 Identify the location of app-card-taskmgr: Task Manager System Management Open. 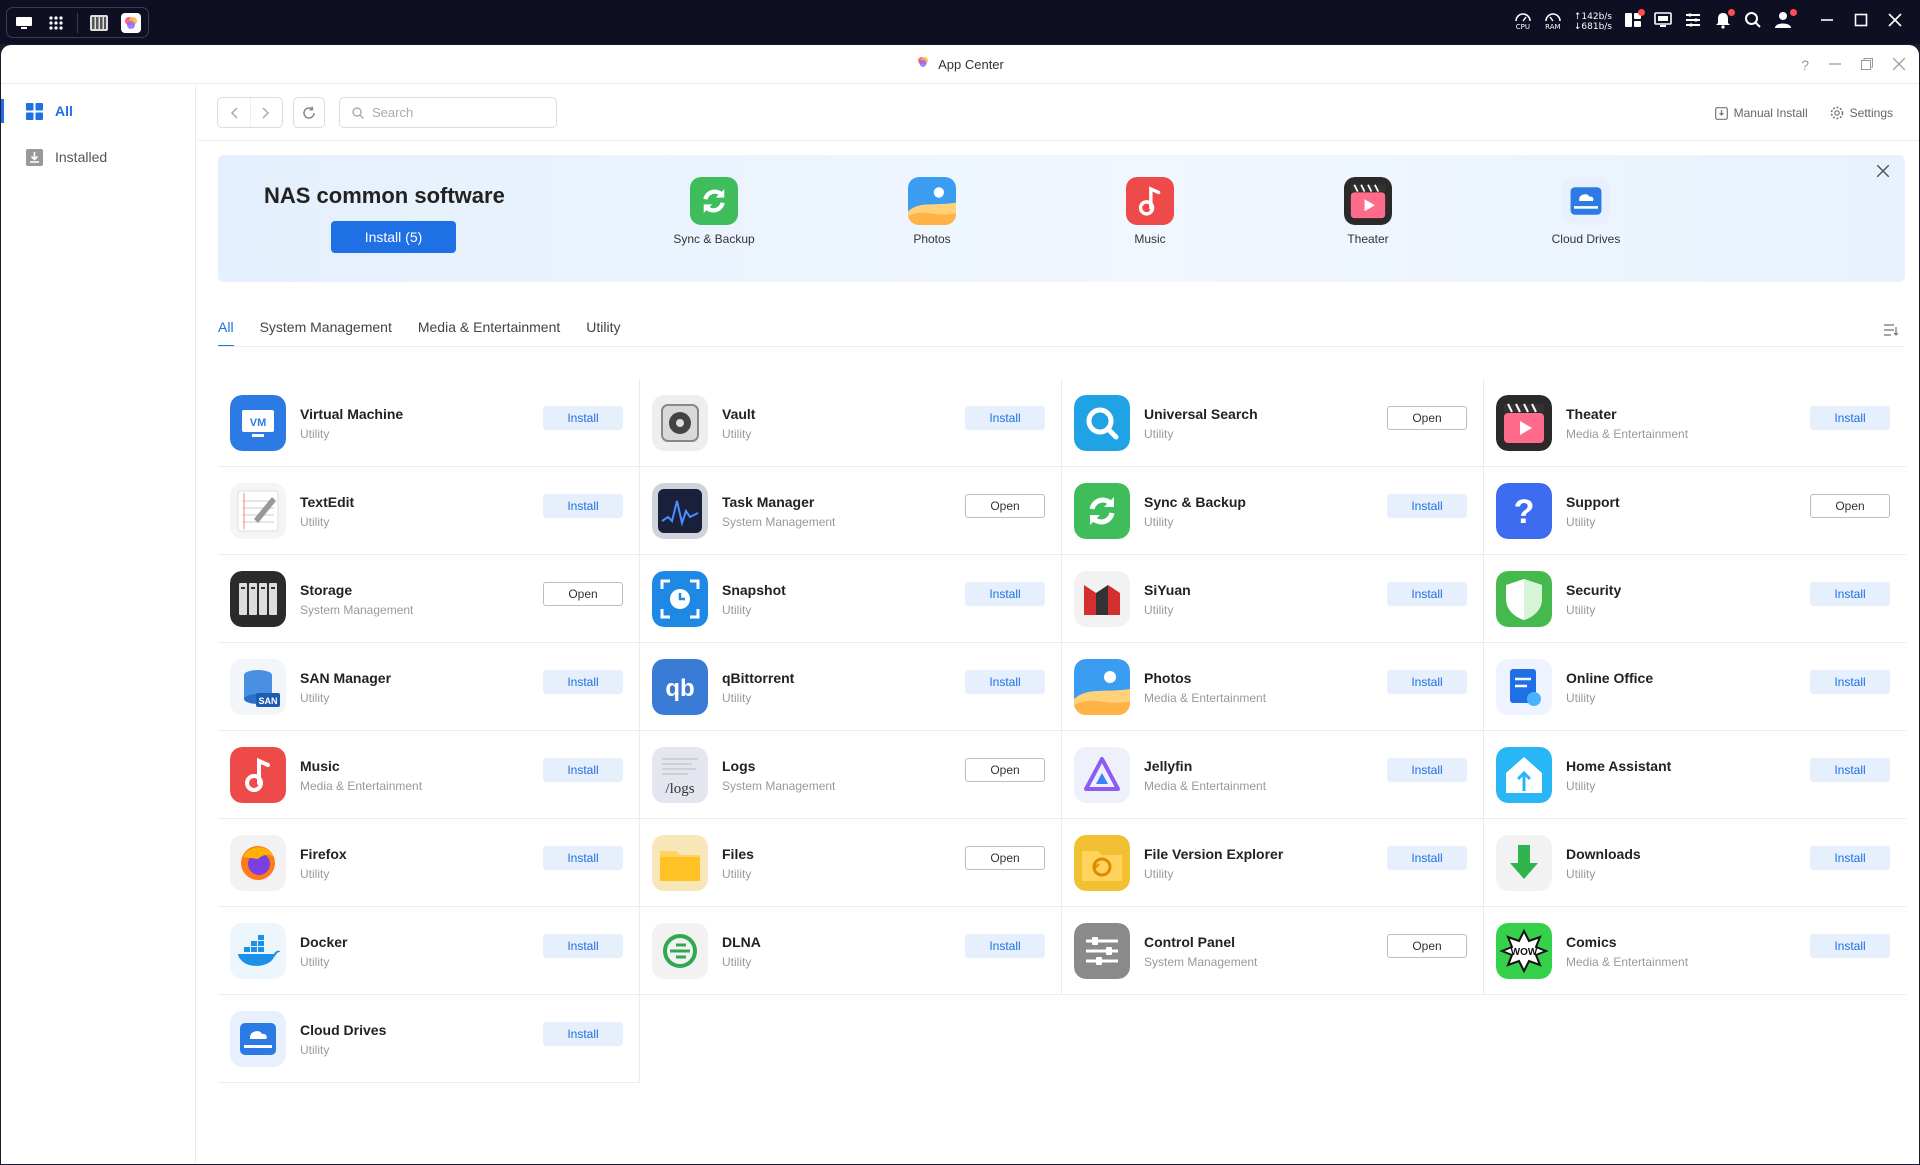
(851, 511).